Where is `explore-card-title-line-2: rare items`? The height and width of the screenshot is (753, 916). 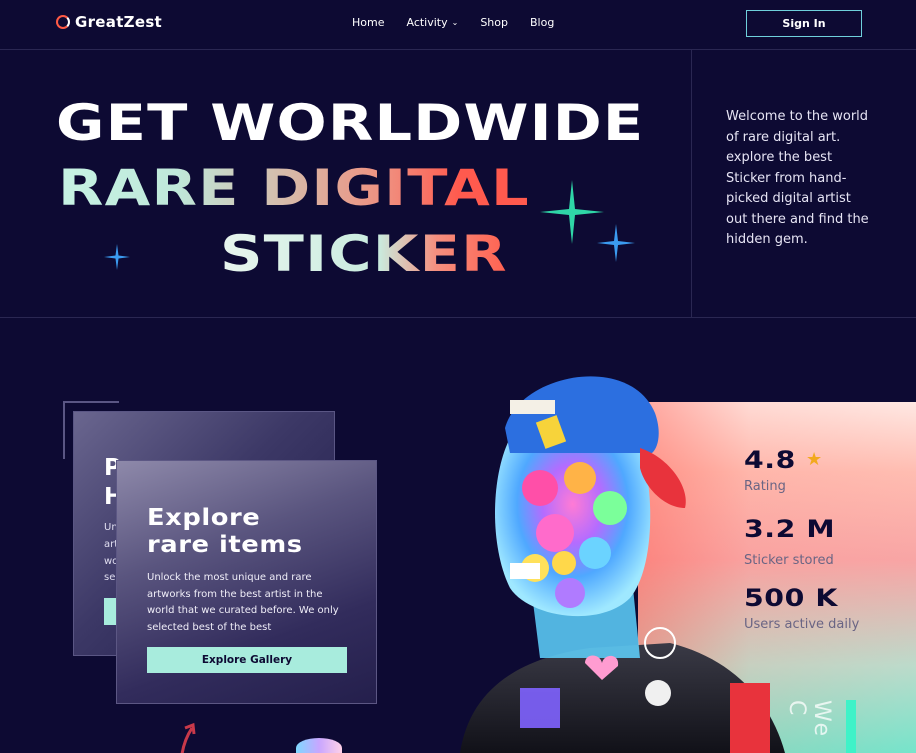 explore-card-title-line-2: rare items is located at coordinates (225, 545).